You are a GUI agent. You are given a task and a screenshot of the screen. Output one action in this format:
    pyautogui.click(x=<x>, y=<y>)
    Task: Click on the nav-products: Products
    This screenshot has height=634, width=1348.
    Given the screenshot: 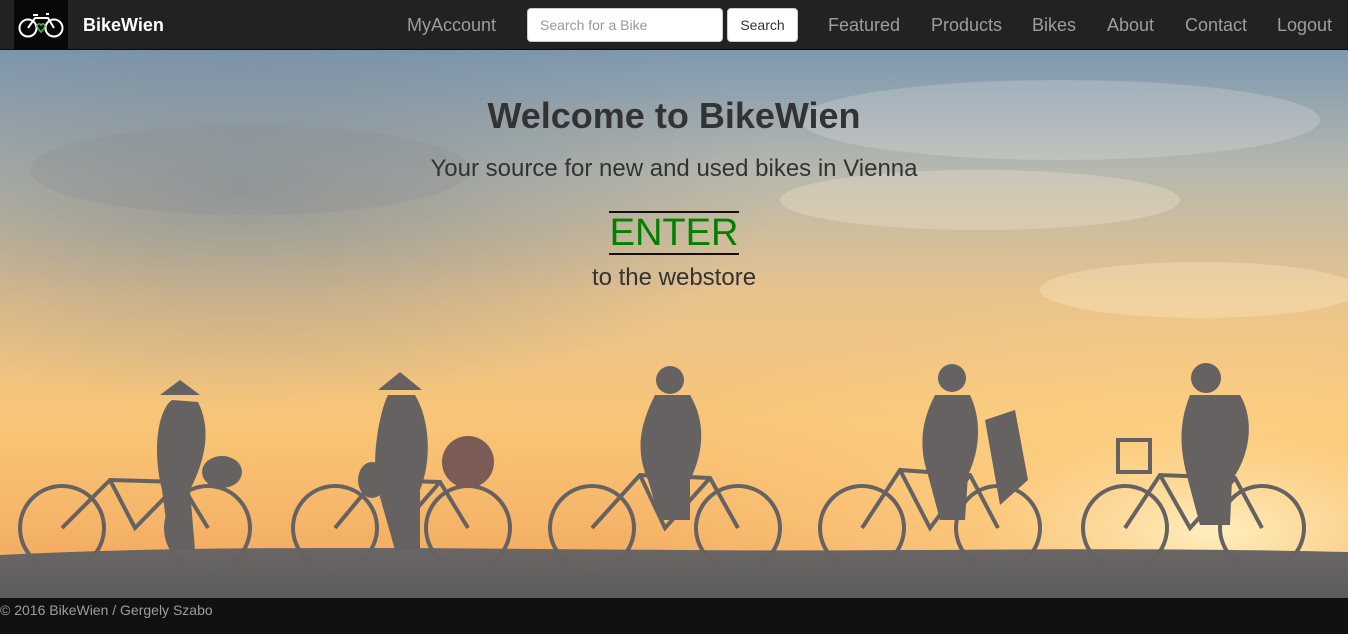 What is the action you would take?
    pyautogui.click(x=966, y=25)
    